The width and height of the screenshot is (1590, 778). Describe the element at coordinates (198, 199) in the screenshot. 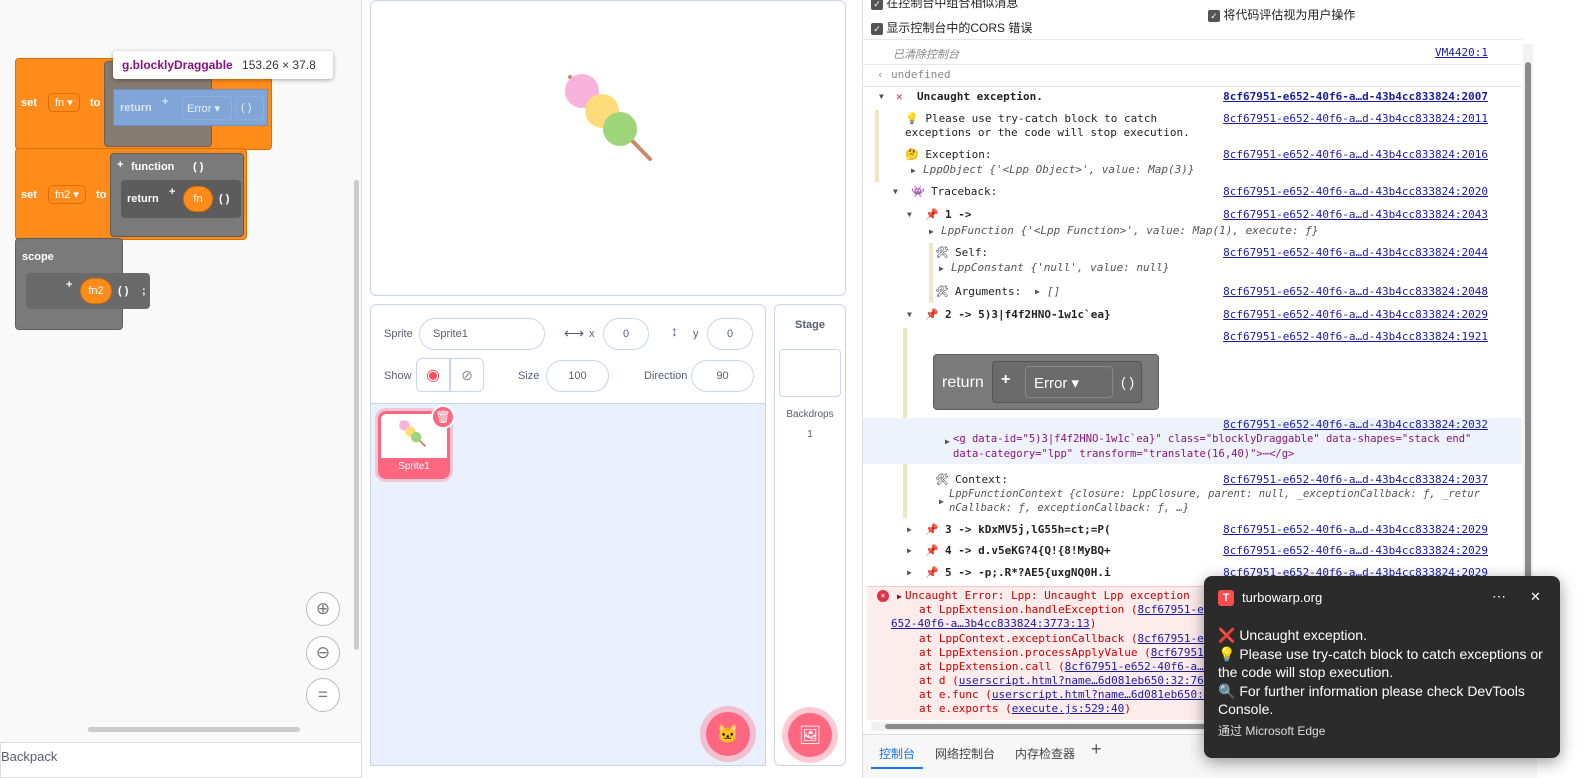

I see `fn-reporter: fn` at that location.